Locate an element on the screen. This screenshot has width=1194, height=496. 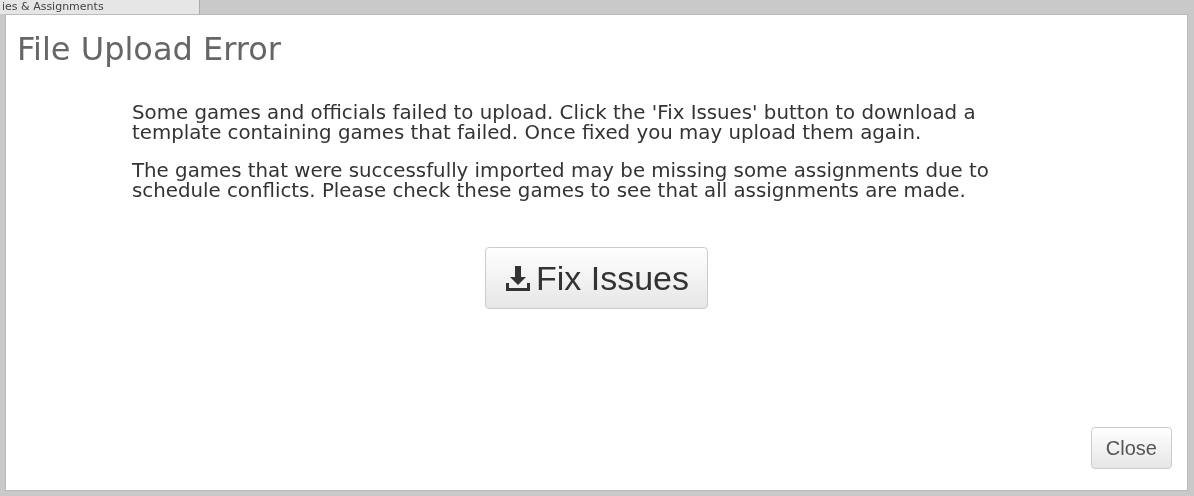
message-paragraph: The games that were successfully imported may be missing some assignments due to schedule conflicts. Please check these games to see that all assignments are made. is located at coordinates (561, 181).